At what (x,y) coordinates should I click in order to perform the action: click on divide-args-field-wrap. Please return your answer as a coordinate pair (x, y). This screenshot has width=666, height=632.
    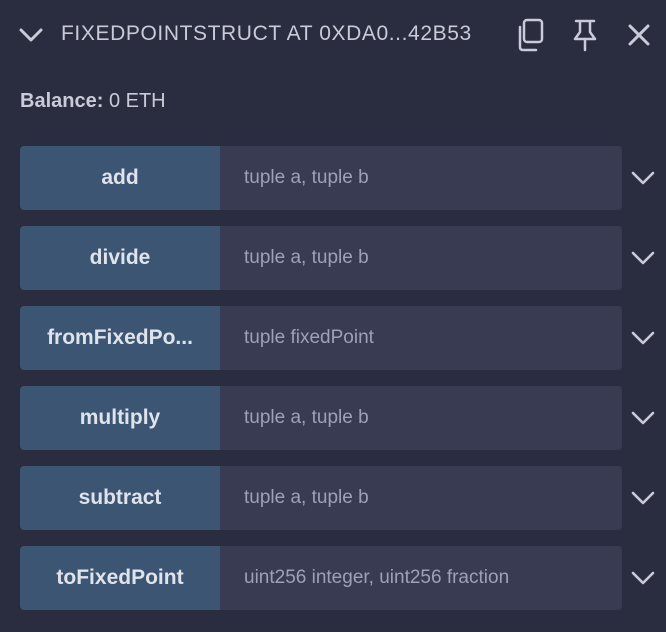
    Looking at the image, I should click on (421, 258).